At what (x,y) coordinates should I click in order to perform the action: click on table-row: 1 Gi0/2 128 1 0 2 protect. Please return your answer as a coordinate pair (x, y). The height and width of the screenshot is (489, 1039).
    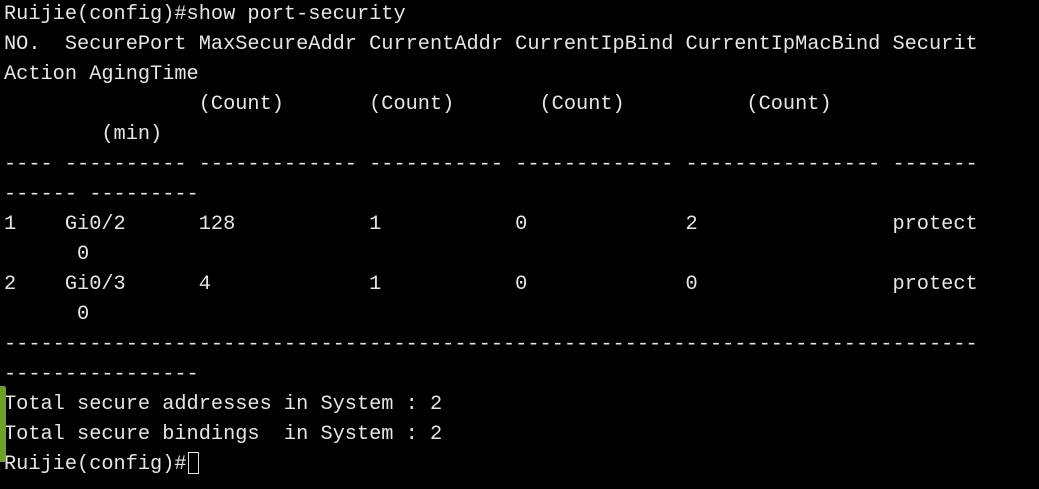
    Looking at the image, I should click on (491, 224).